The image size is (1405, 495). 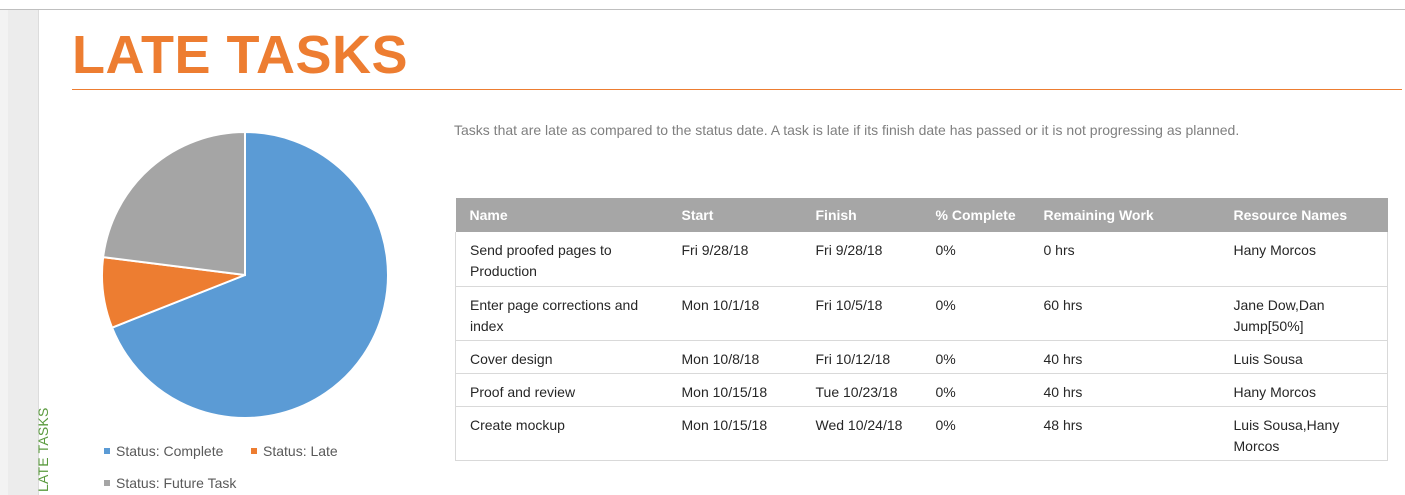 I want to click on cell-name: Cover design, so click(x=561, y=357).